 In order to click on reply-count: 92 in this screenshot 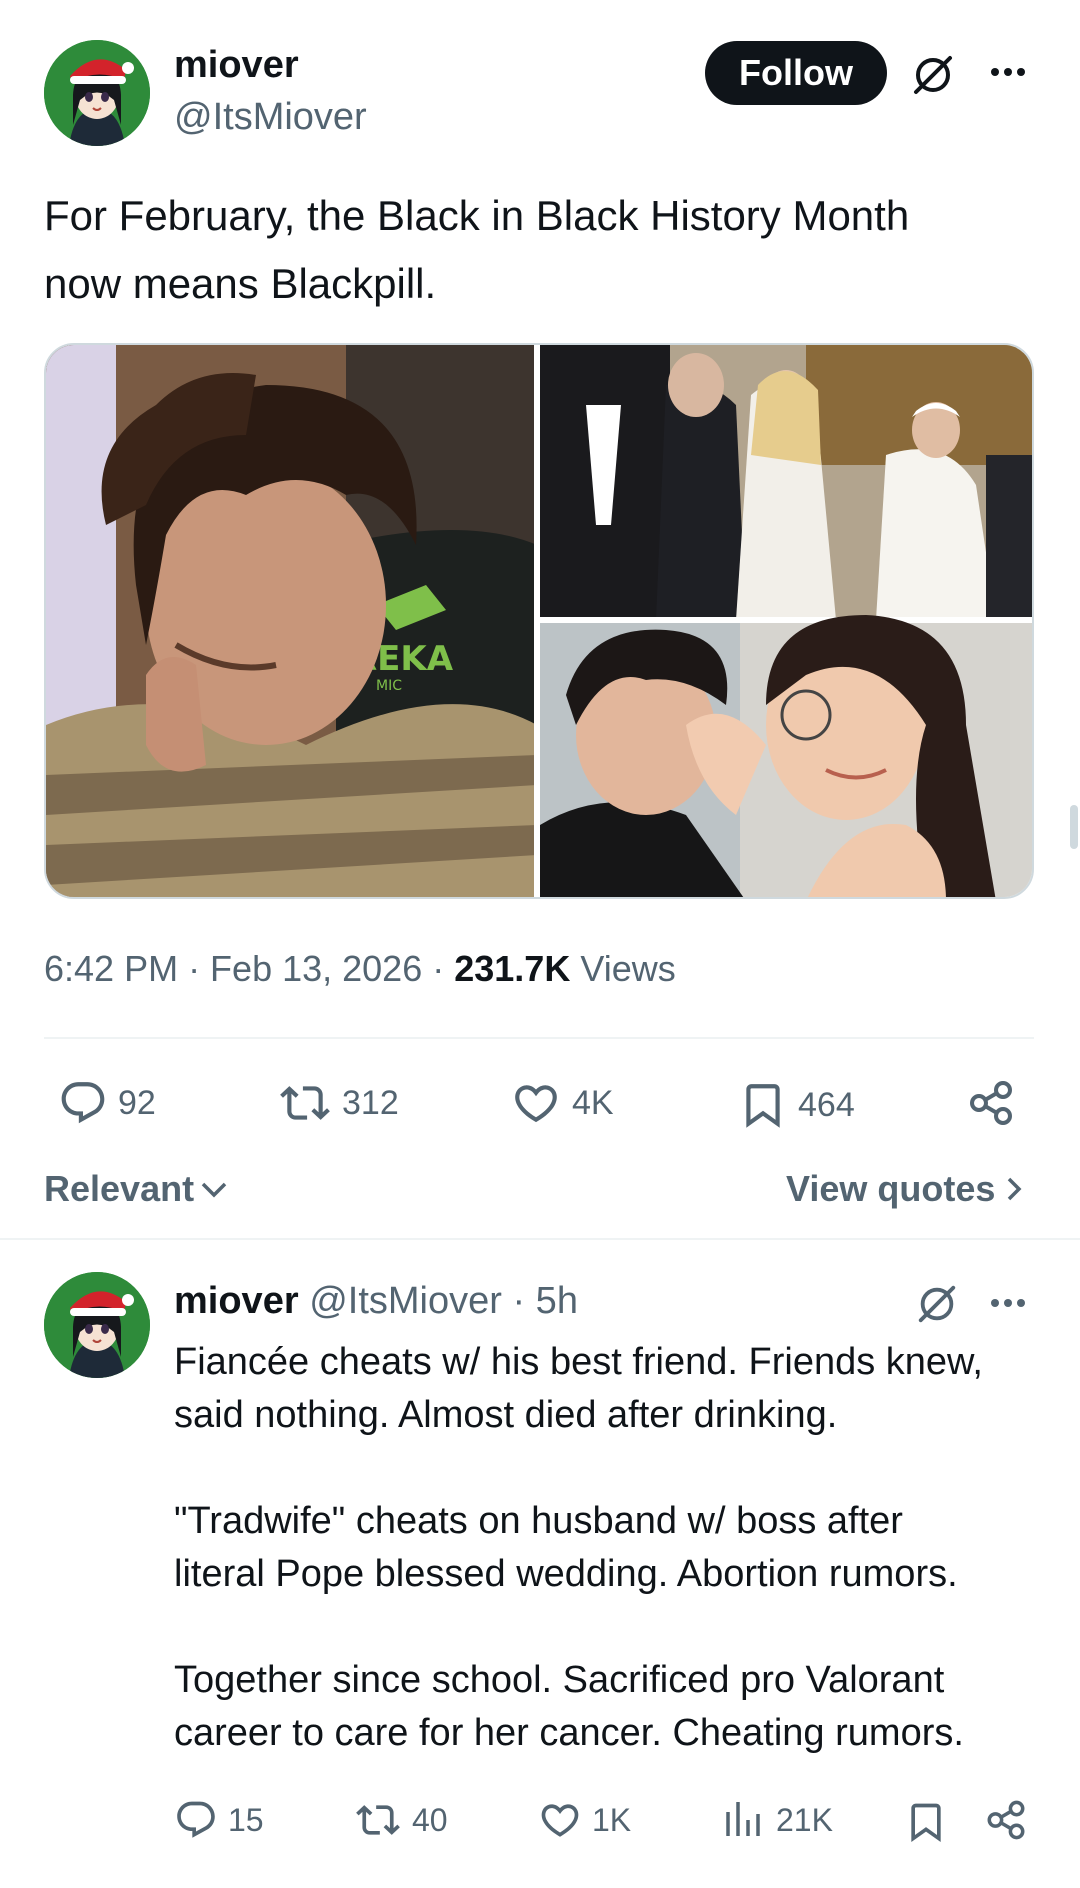, I will do `click(137, 1102)`.